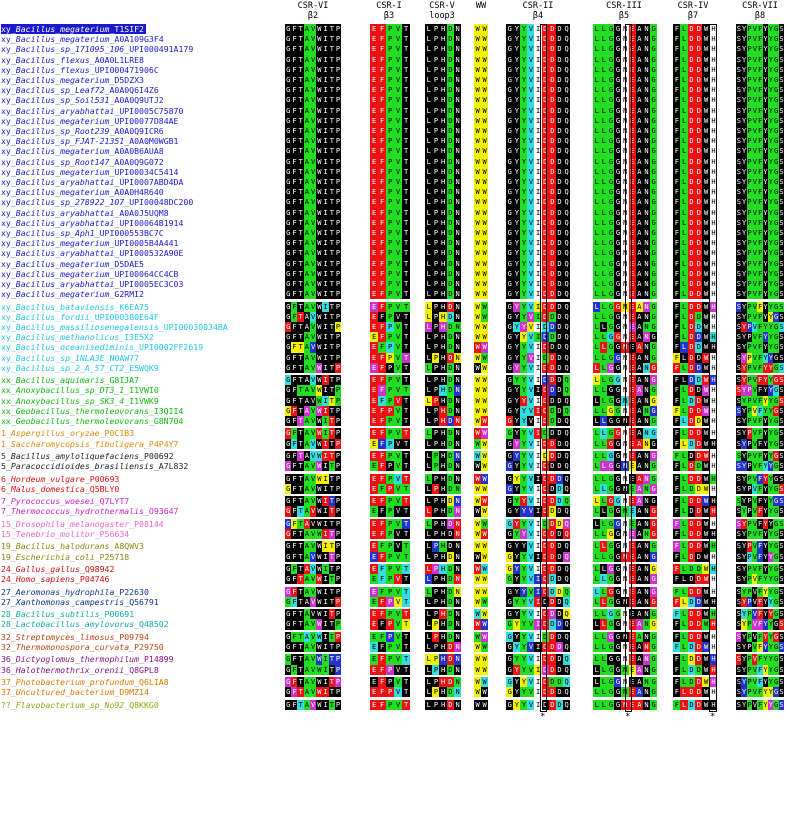 This screenshot has height=829, width=787. Describe the element at coordinates (159, 659) in the screenshot. I see `accession-id: P14899` at that location.